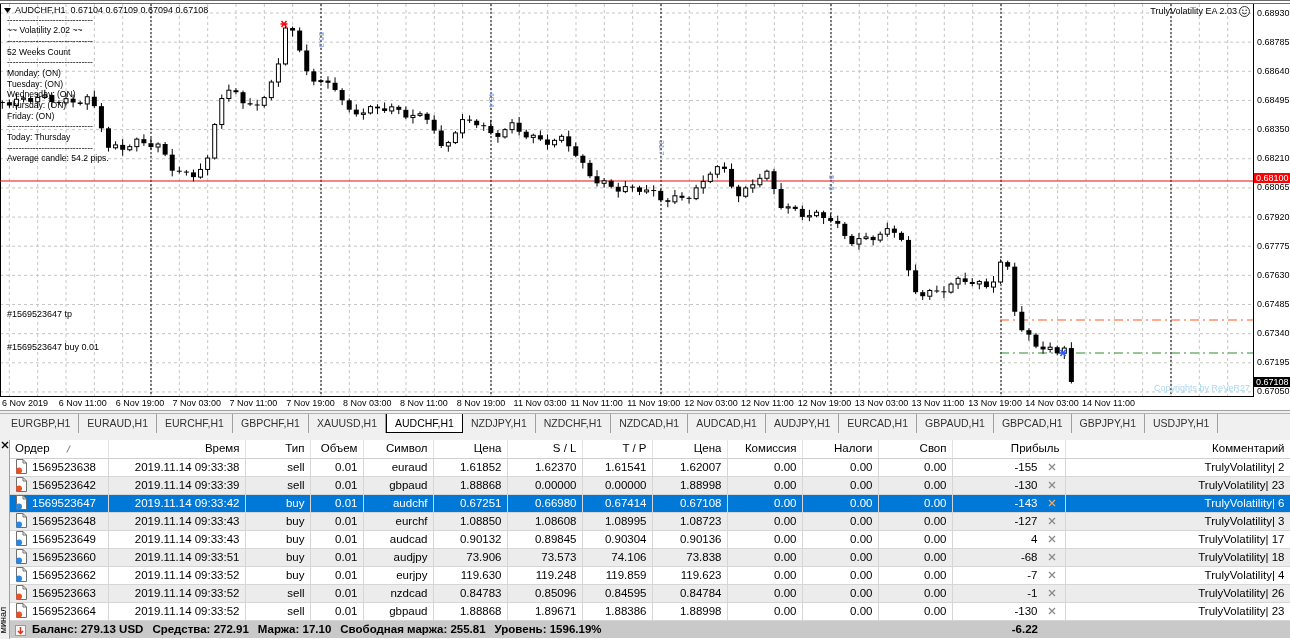  Describe the element at coordinates (53, 347) in the screenshot. I see `order-line-label: #1569523647 buy 0.01` at that location.